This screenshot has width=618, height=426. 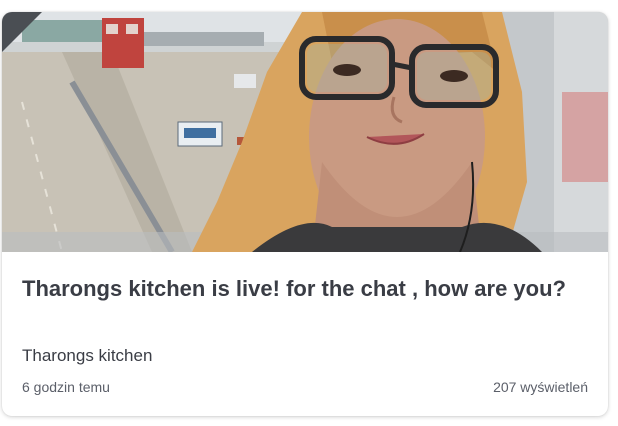 I want to click on upload-time: 6 godzin temu, so click(x=66, y=387).